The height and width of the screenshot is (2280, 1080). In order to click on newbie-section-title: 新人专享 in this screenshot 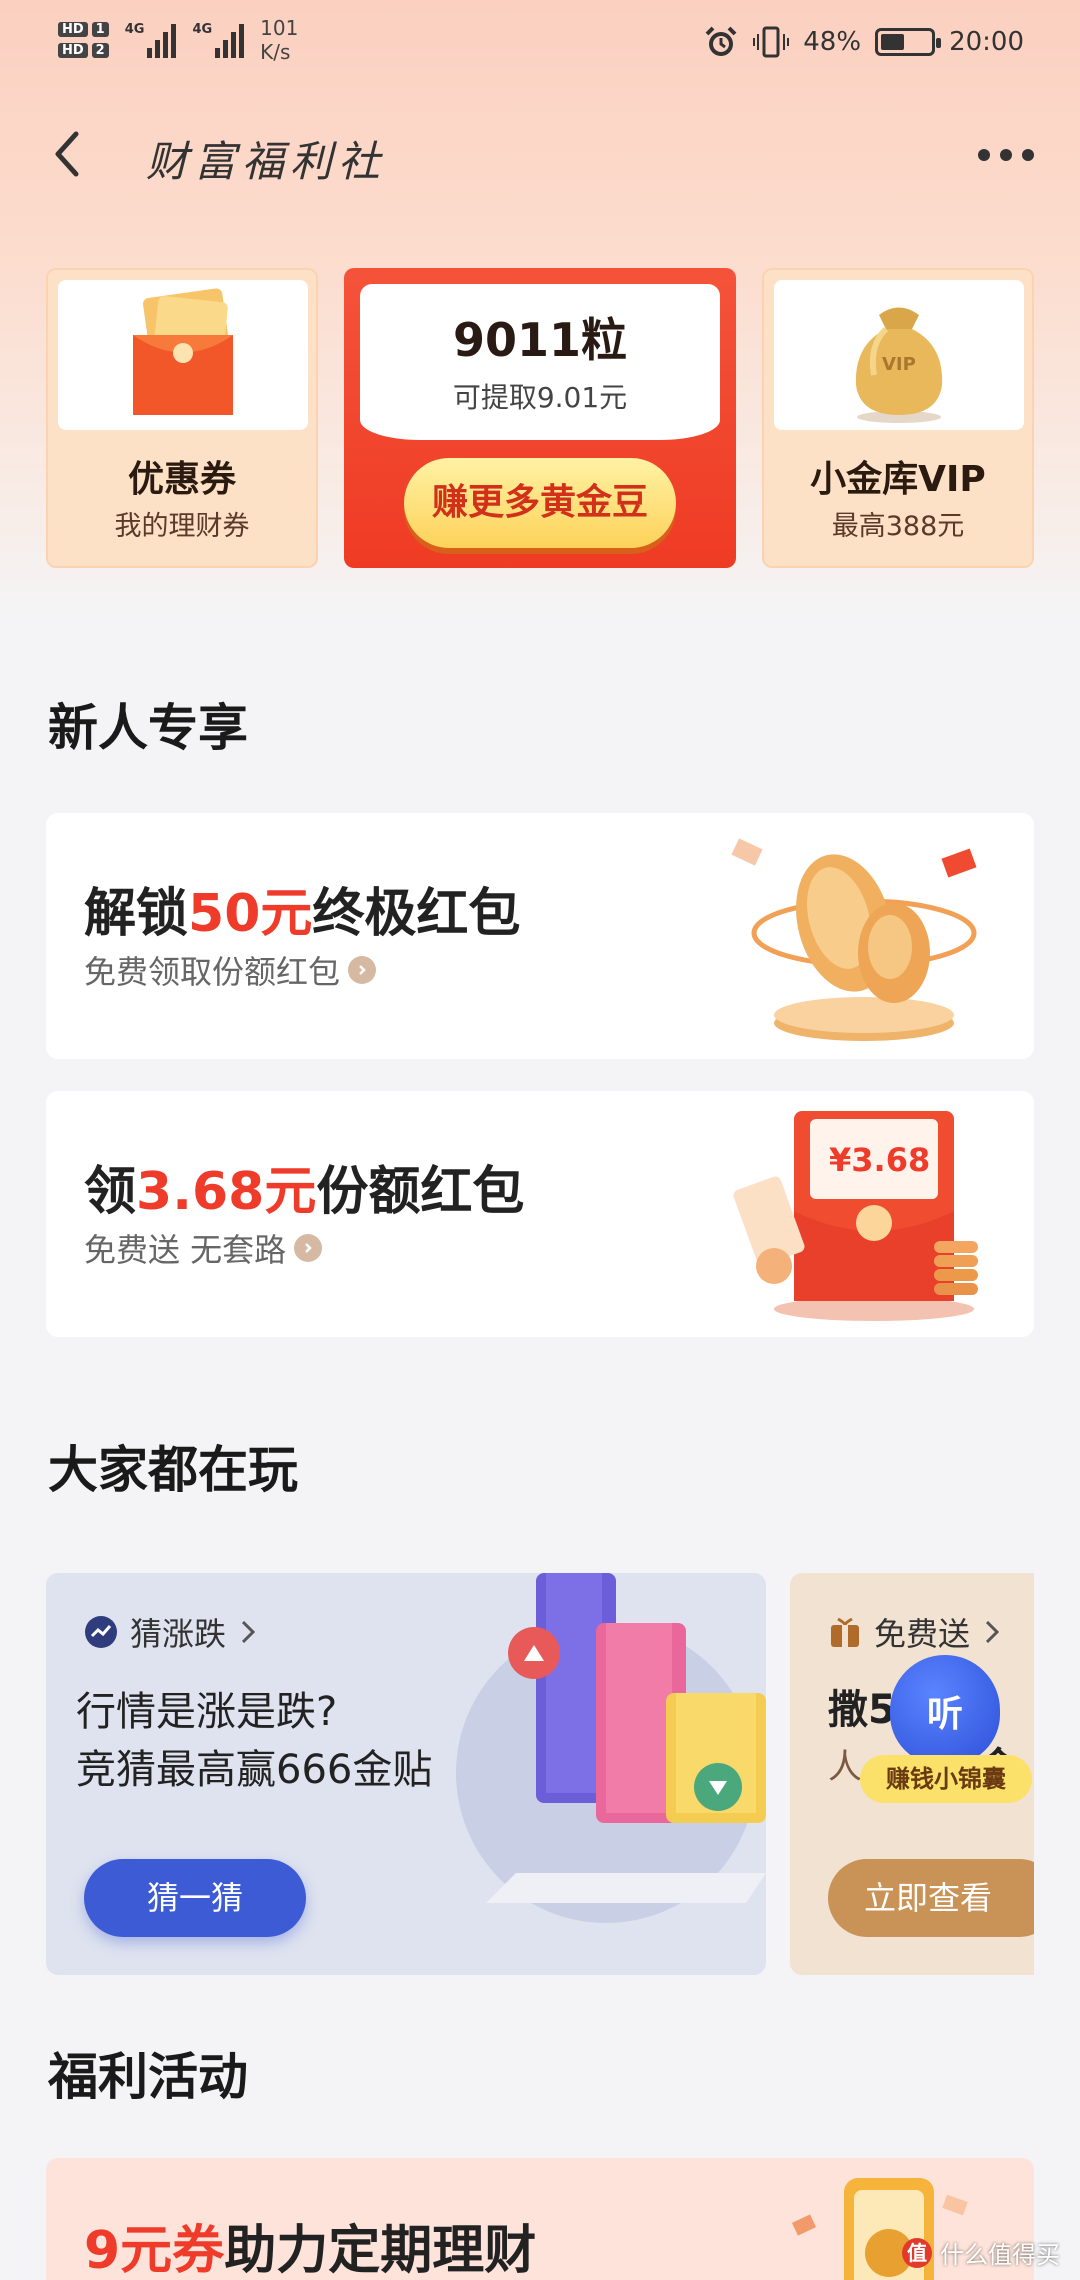, I will do `click(148, 728)`.